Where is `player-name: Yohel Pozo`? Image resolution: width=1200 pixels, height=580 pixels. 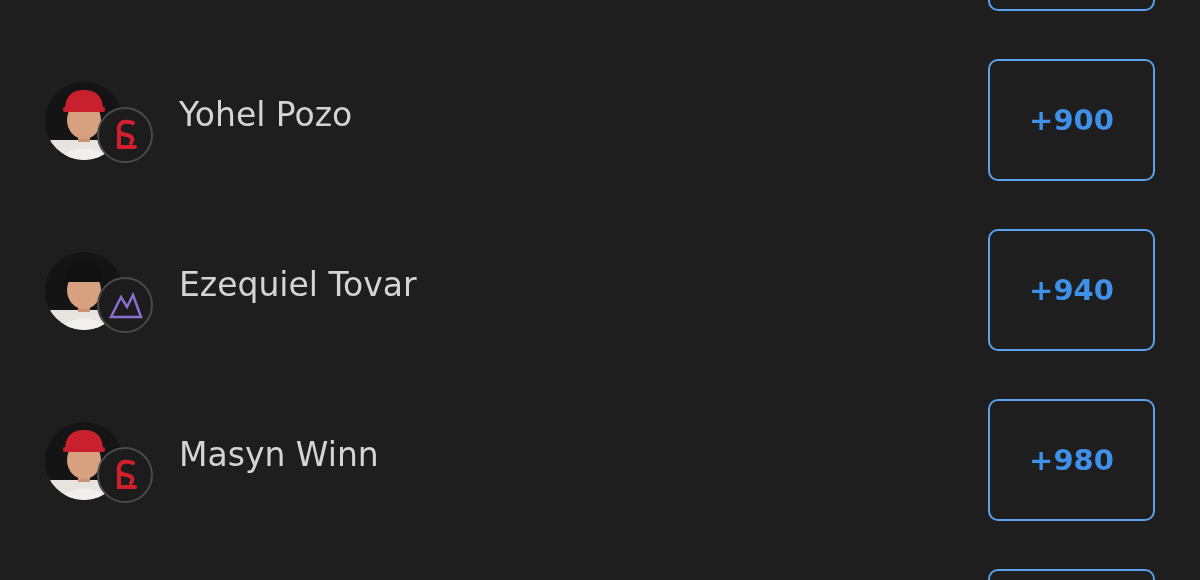
player-name: Yohel Pozo is located at coordinates (266, 114).